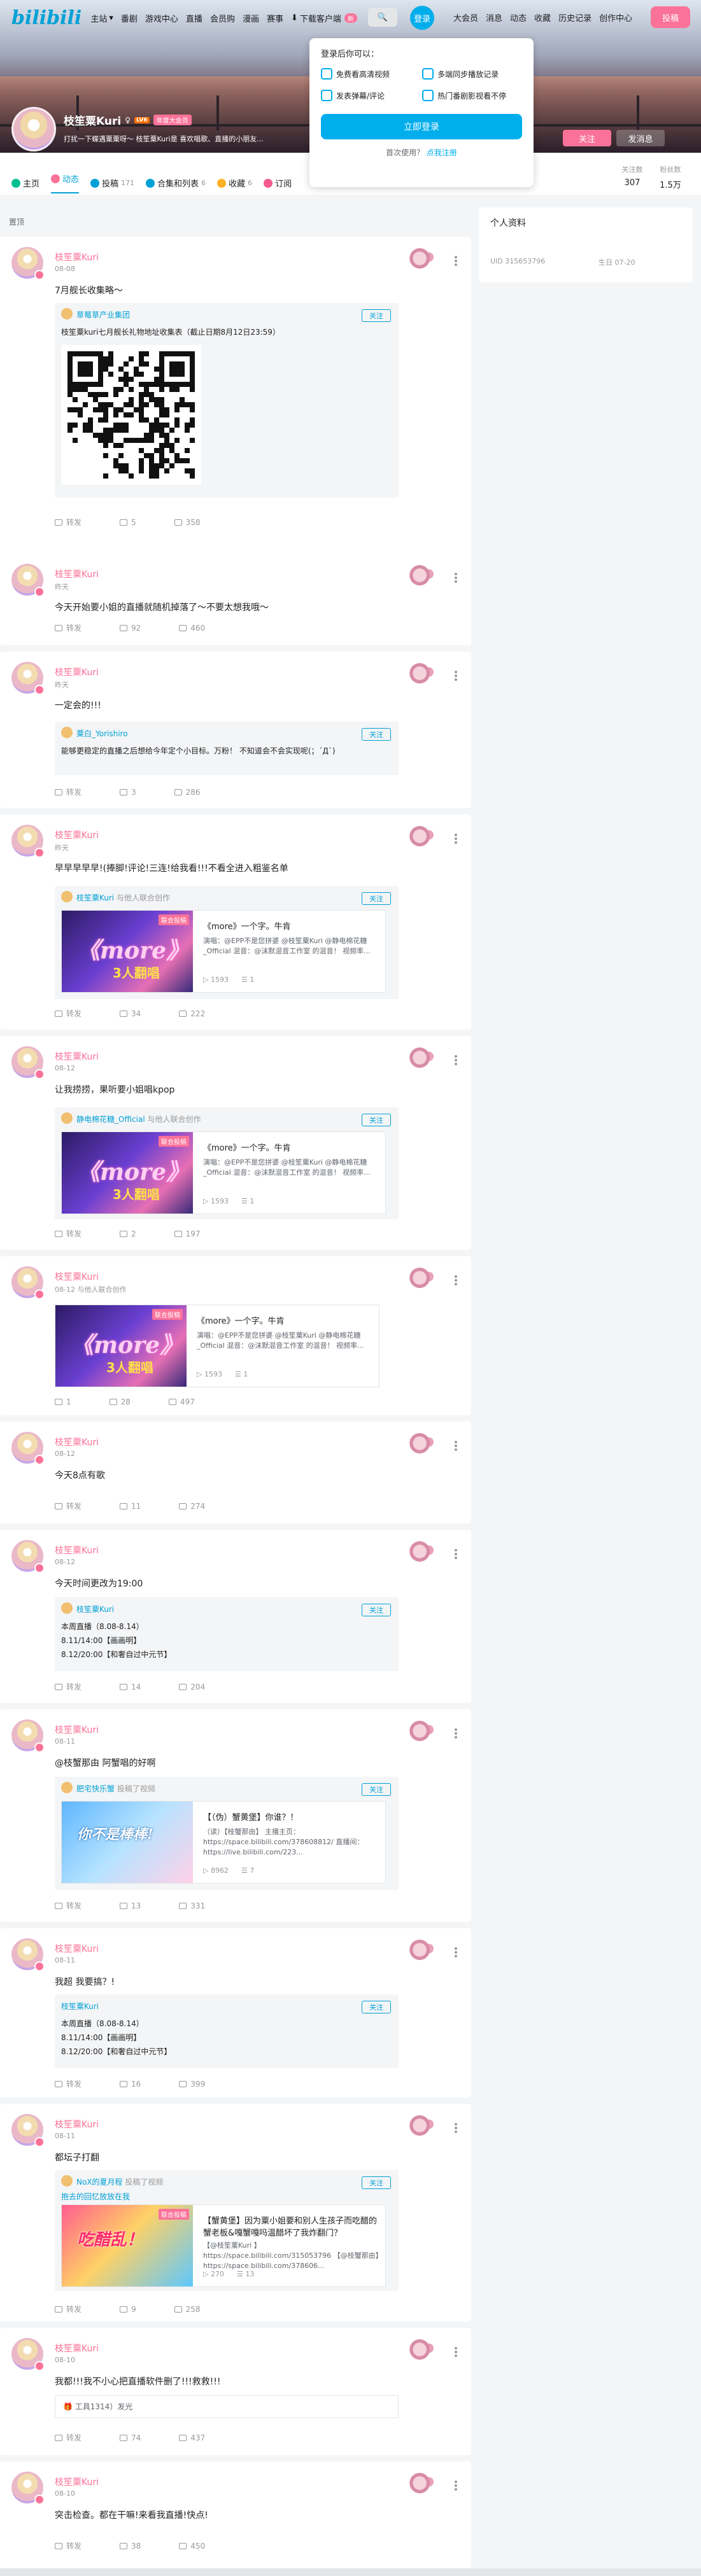 The width and height of the screenshot is (701, 2576). What do you see at coordinates (65, 182) in the screenshot?
I see `tab-dynamics: 动态` at bounding box center [65, 182].